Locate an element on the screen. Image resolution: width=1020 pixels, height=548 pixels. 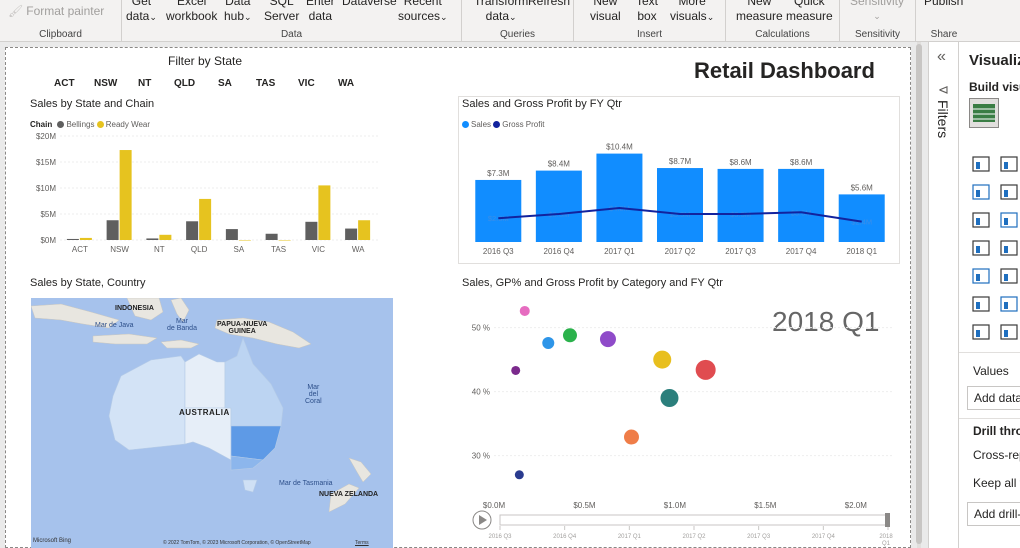
stacked-column-icon is located at coordinates (1009, 164).